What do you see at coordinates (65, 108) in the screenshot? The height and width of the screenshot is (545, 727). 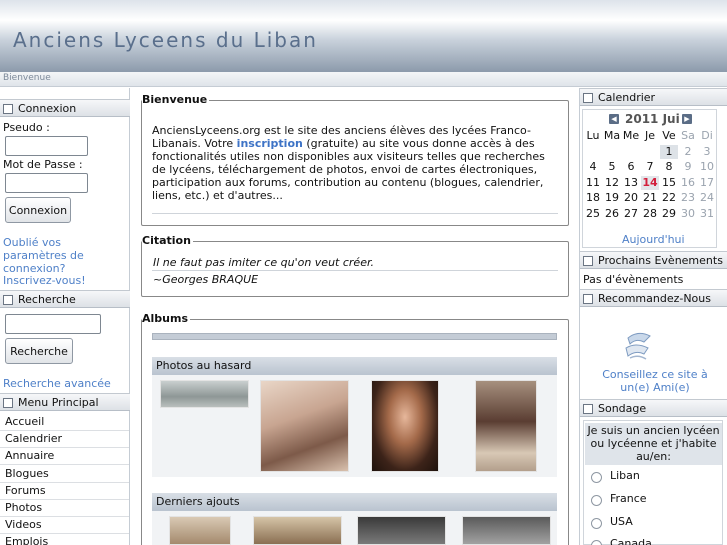 I see `login-heading: Connexion` at bounding box center [65, 108].